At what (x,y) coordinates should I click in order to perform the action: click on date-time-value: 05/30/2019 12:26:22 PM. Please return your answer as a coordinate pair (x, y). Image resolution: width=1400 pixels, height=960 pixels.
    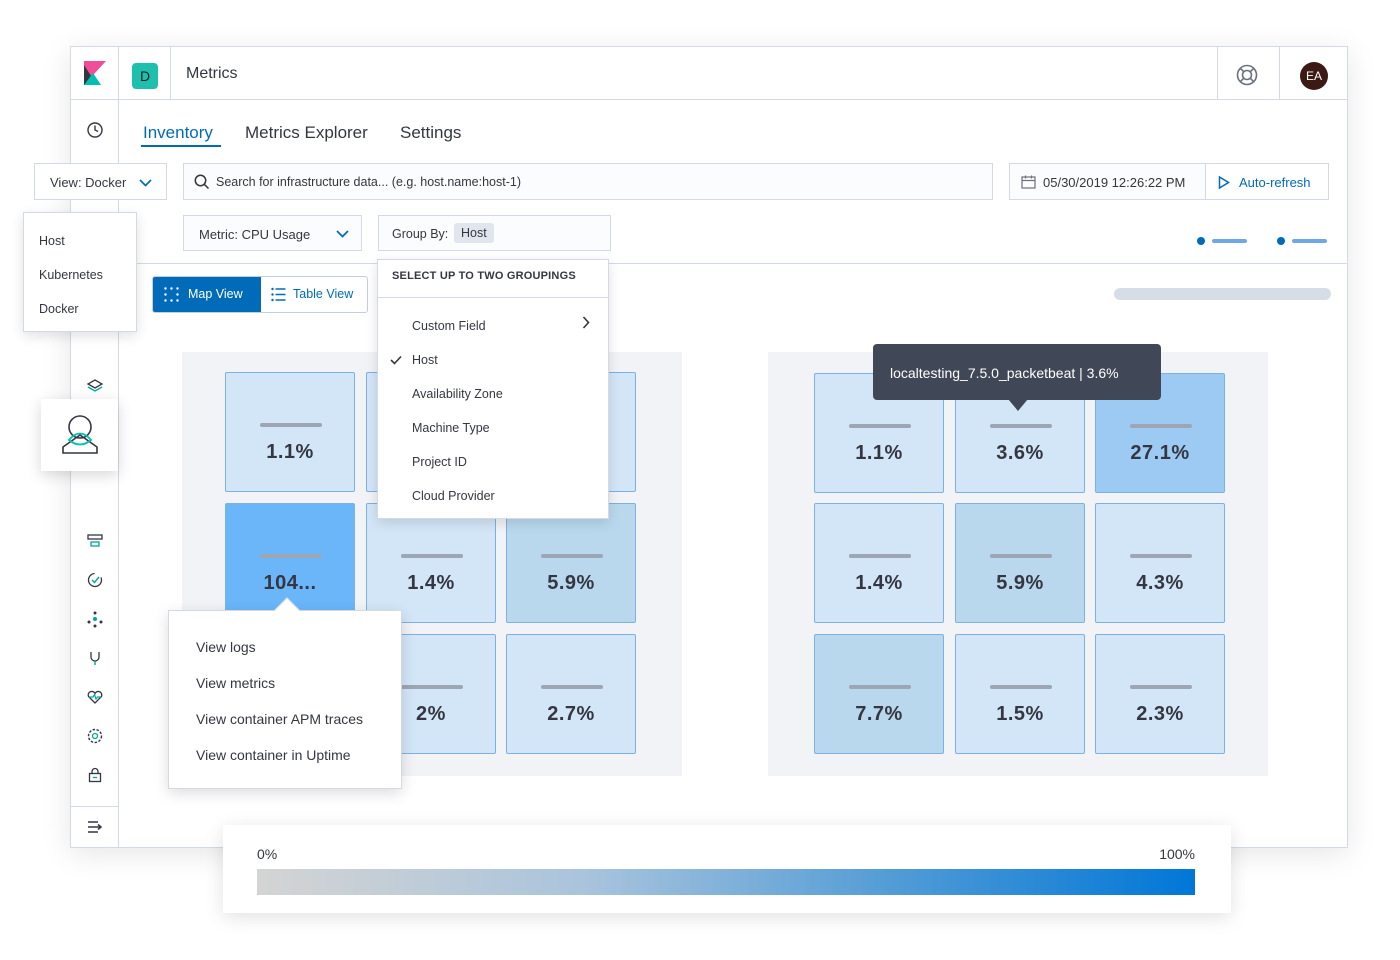
    Looking at the image, I should click on (1114, 182).